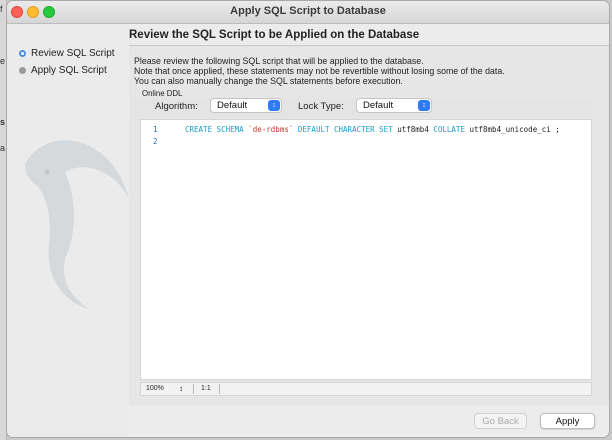 This screenshot has width=612, height=440. I want to click on cursor-position: 1:1, so click(206, 388).